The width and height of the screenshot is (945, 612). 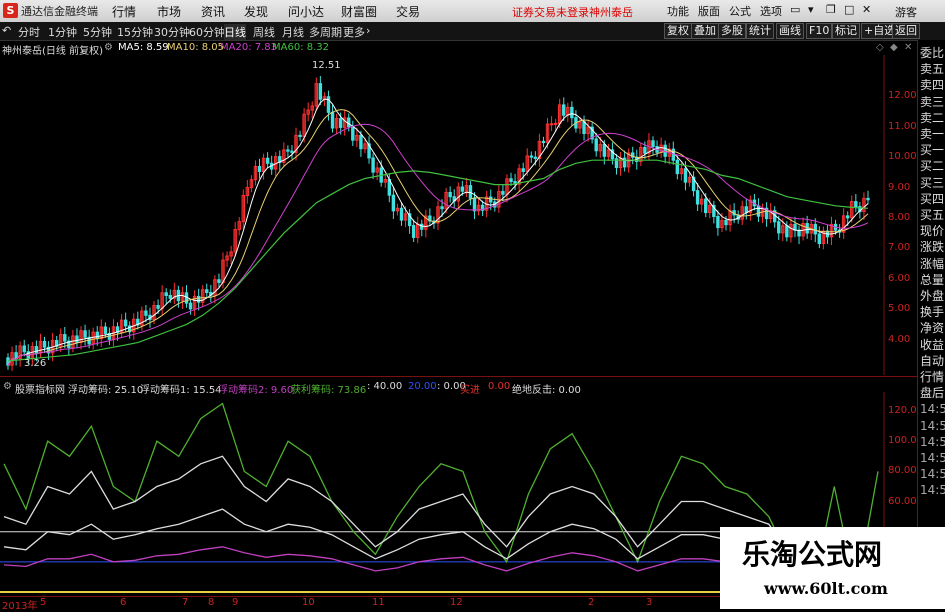 What do you see at coordinates (740, 11) in the screenshot?
I see `formula-button: 公式` at bounding box center [740, 11].